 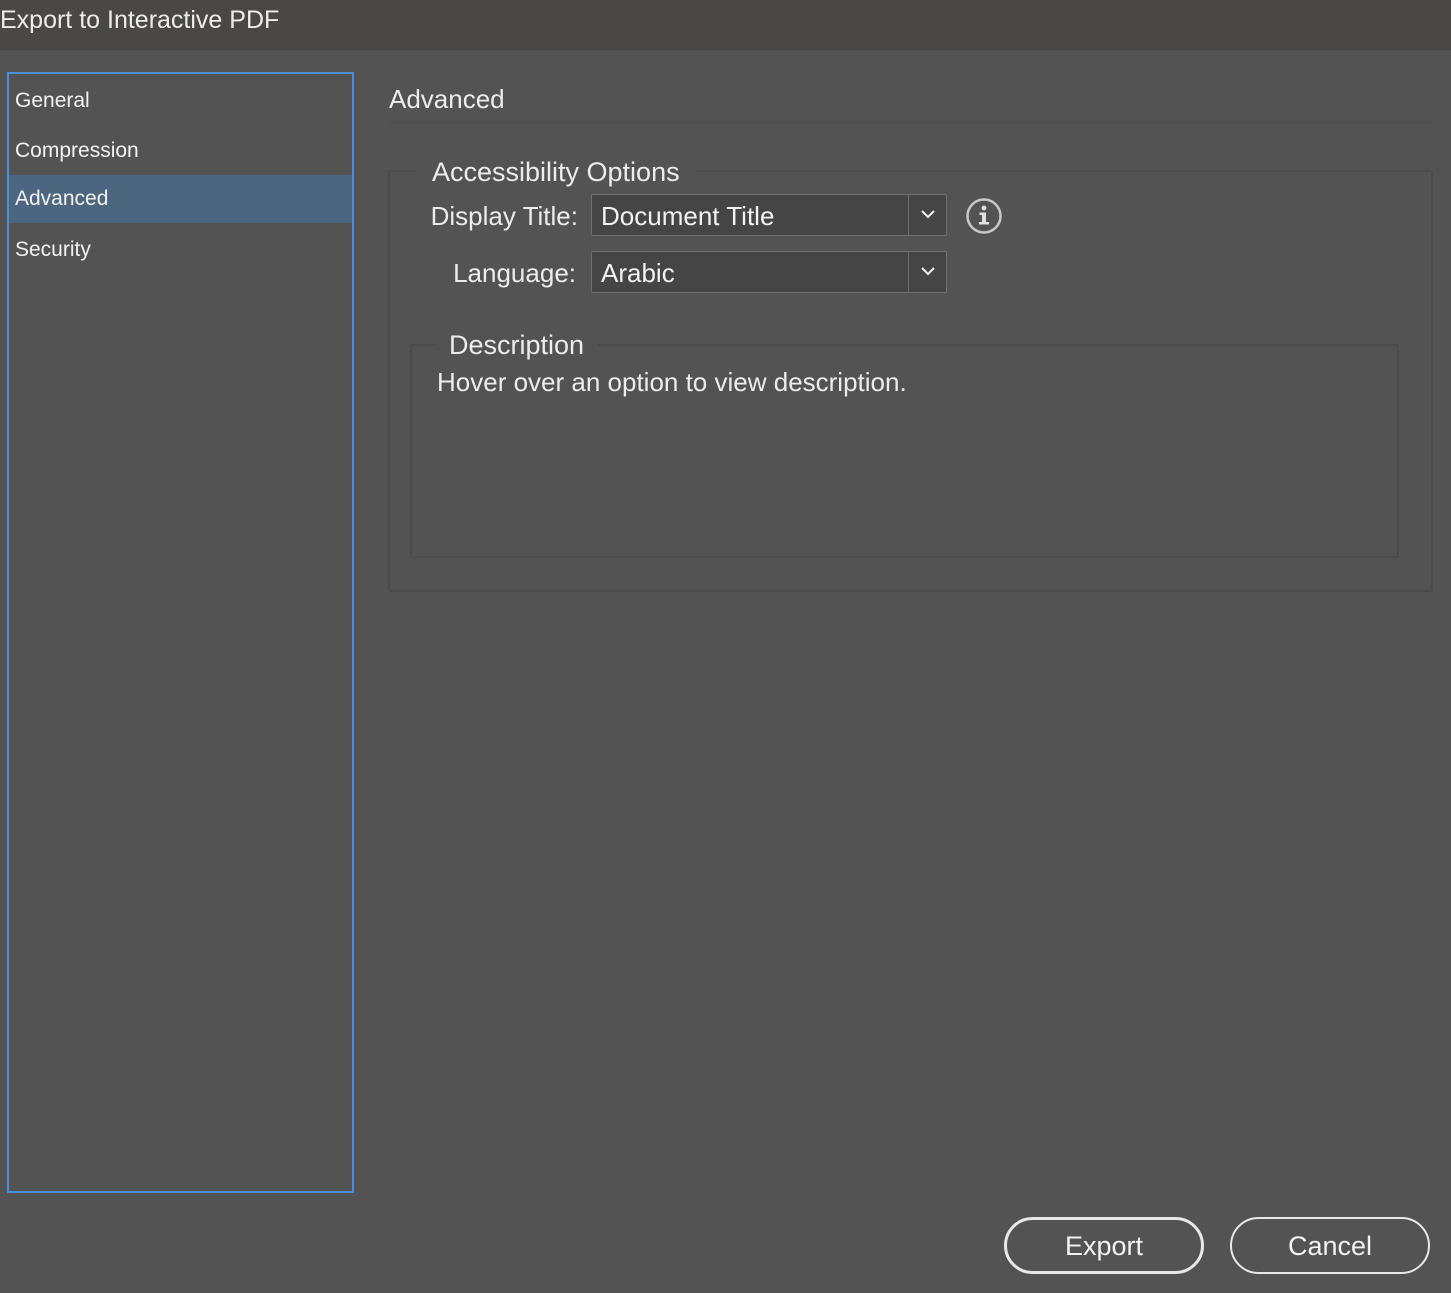 I want to click on display-title-dropdown: Document Title, so click(x=769, y=215).